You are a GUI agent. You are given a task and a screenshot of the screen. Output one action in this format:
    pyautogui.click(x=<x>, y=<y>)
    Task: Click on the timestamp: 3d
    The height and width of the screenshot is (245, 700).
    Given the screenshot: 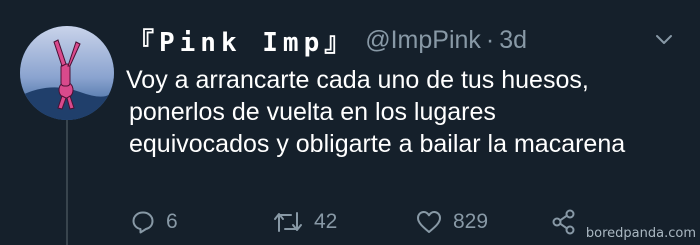 What is the action you would take?
    pyautogui.click(x=513, y=40)
    